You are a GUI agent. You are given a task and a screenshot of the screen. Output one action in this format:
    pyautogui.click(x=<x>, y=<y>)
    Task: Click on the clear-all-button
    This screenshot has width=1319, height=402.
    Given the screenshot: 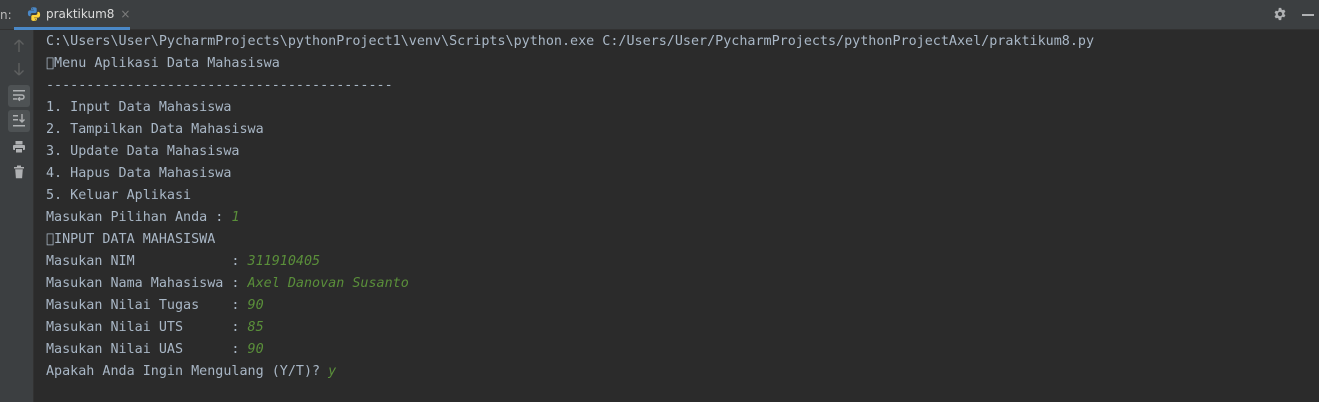 What is the action you would take?
    pyautogui.click(x=19, y=173)
    